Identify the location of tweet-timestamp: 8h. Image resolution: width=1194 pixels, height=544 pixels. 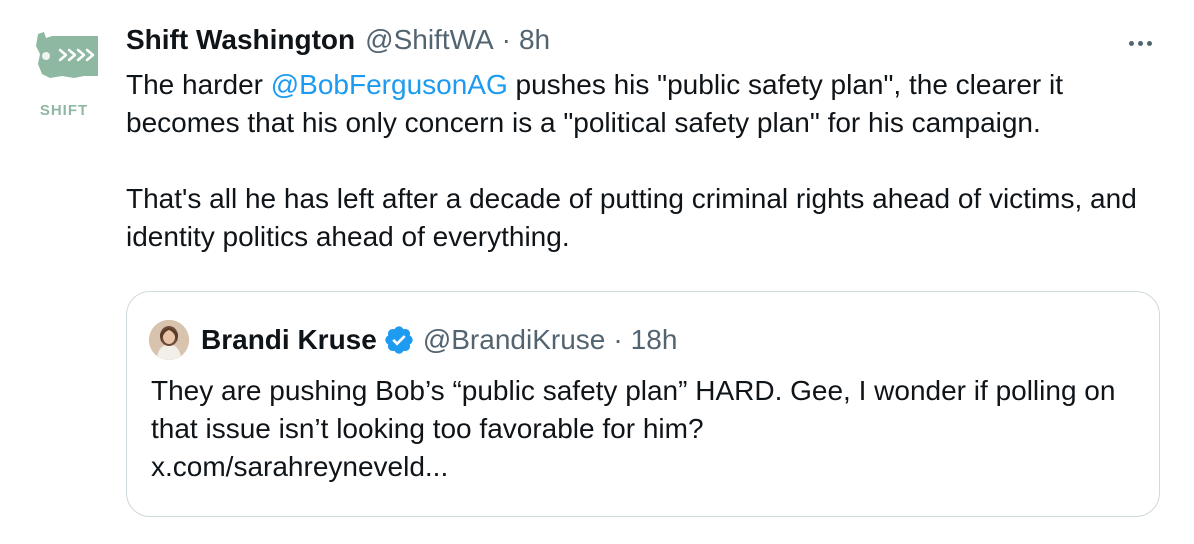
(534, 40).